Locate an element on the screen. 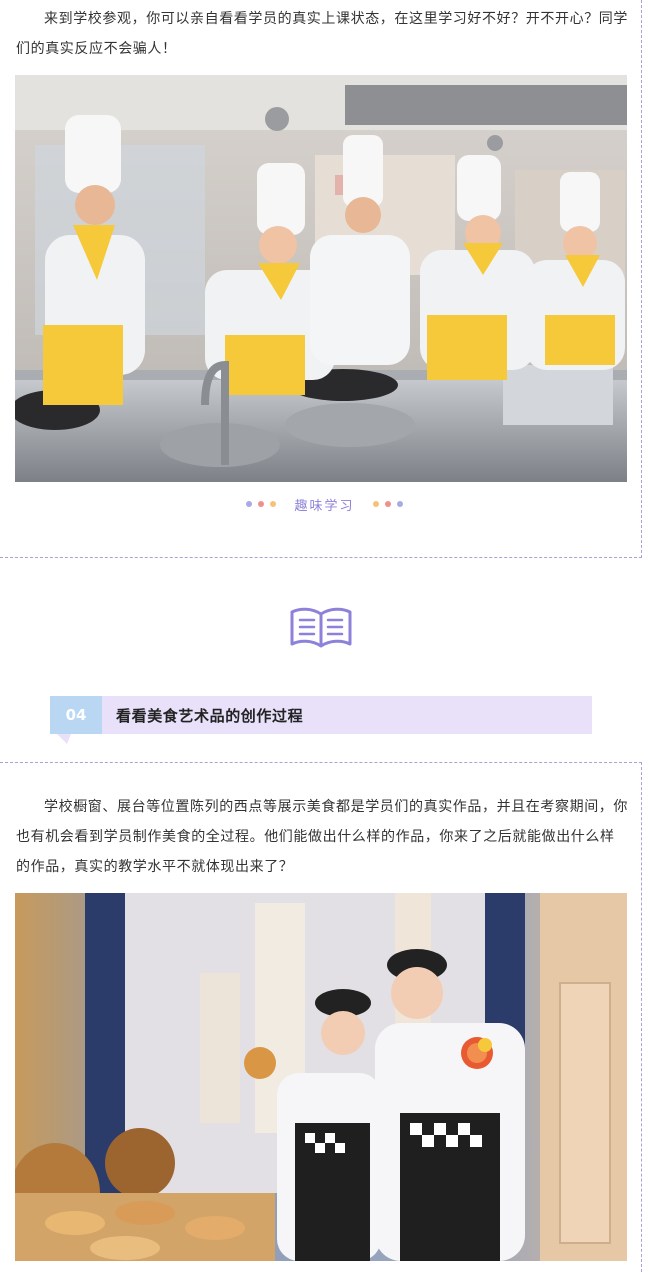 This screenshot has width=649, height=1272. caption-text: 趣味学习 is located at coordinates (324, 506).